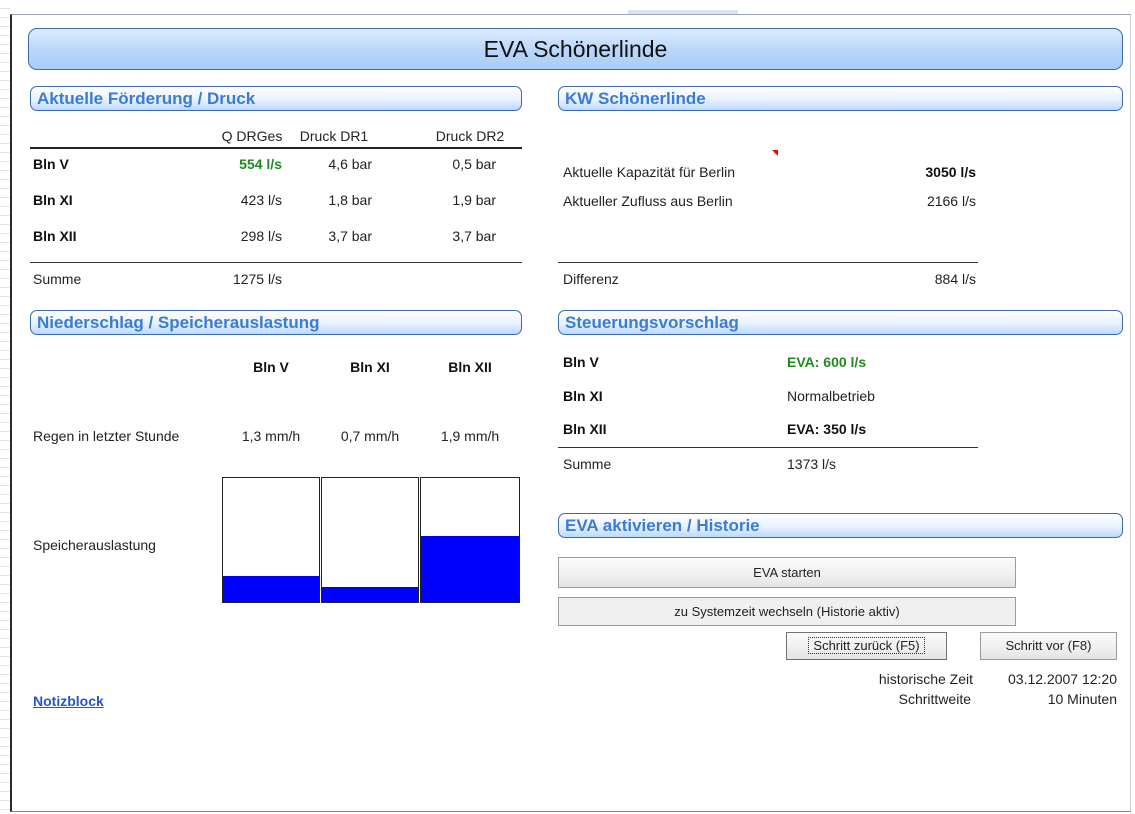 This screenshot has height=814, width=1135. Describe the element at coordinates (94, 545) in the screenshot. I see `storage-label: Speicherauslastung` at that location.